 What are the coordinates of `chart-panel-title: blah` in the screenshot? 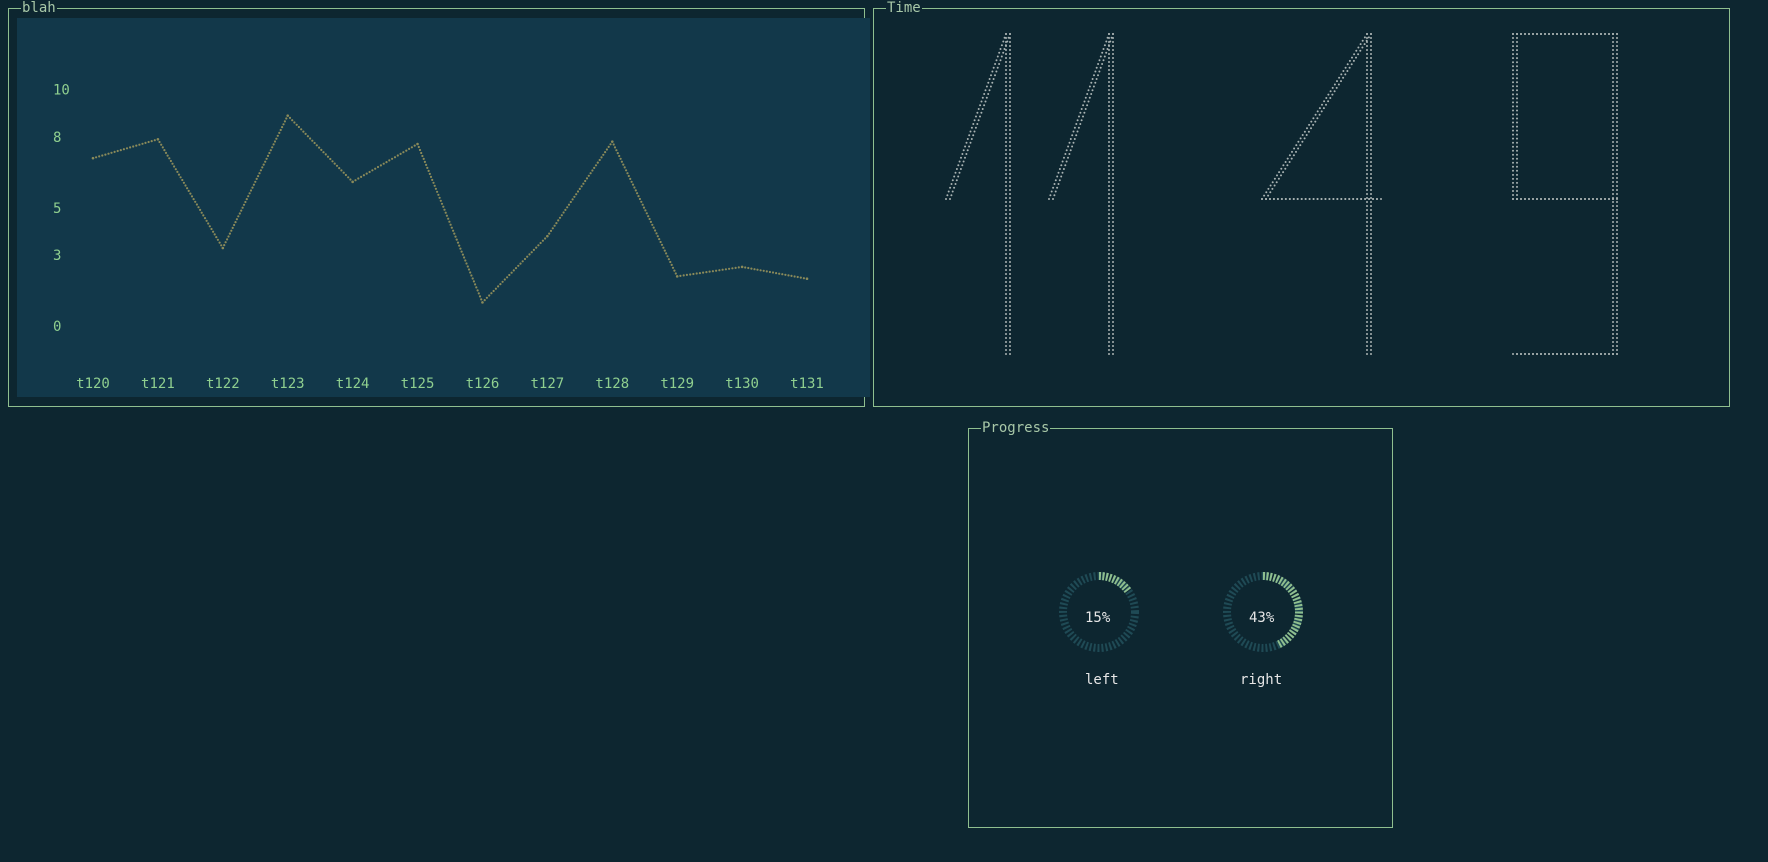 It's located at (39, 8).